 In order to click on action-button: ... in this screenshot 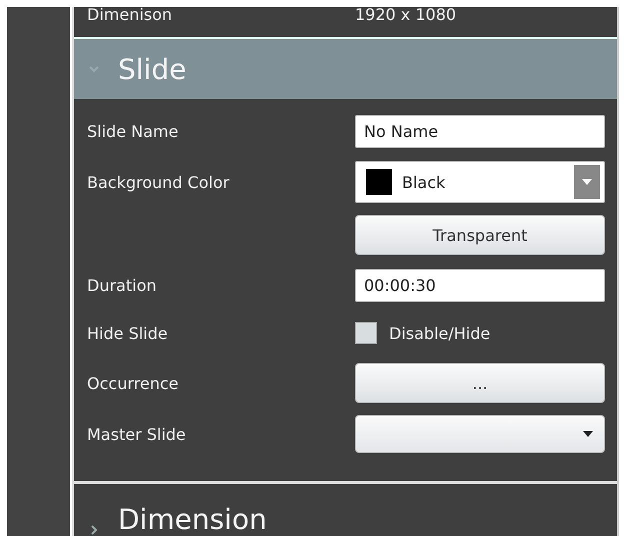, I will do `click(480, 383)`.